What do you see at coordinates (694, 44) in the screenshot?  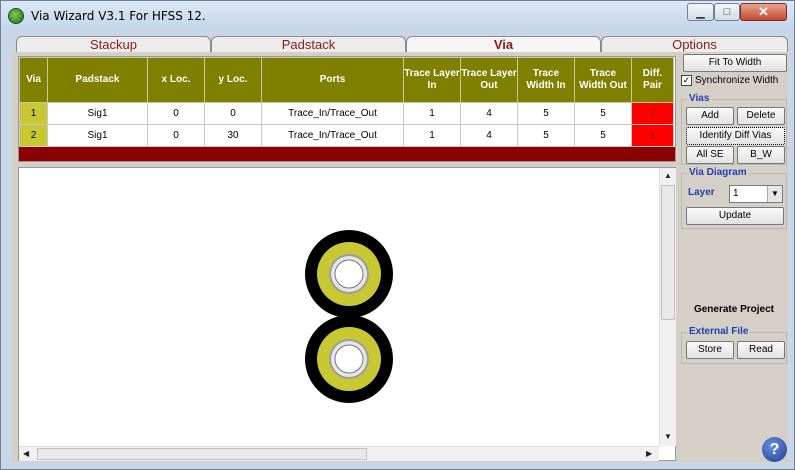 I see `tab-options: Options` at bounding box center [694, 44].